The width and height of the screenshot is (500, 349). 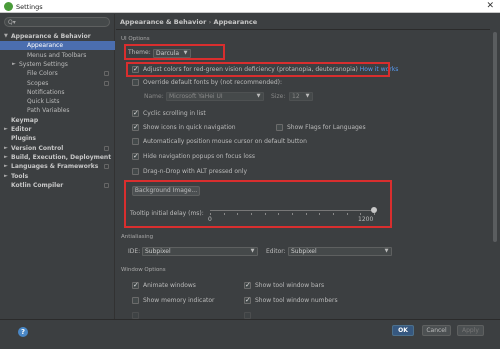 I want to click on apply-button: Apply, so click(x=470, y=330).